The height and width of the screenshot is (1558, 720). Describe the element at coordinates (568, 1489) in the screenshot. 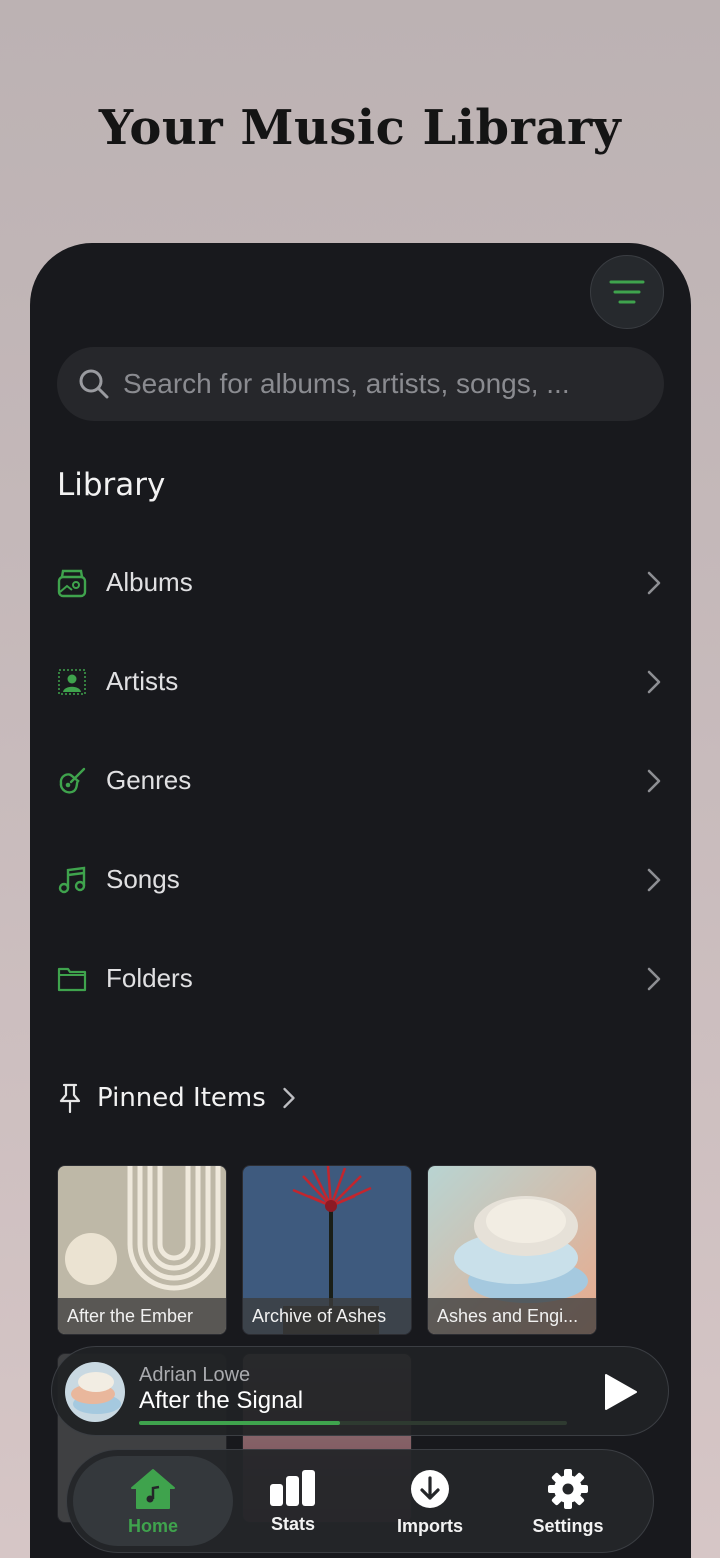

I see `gear-icon` at that location.